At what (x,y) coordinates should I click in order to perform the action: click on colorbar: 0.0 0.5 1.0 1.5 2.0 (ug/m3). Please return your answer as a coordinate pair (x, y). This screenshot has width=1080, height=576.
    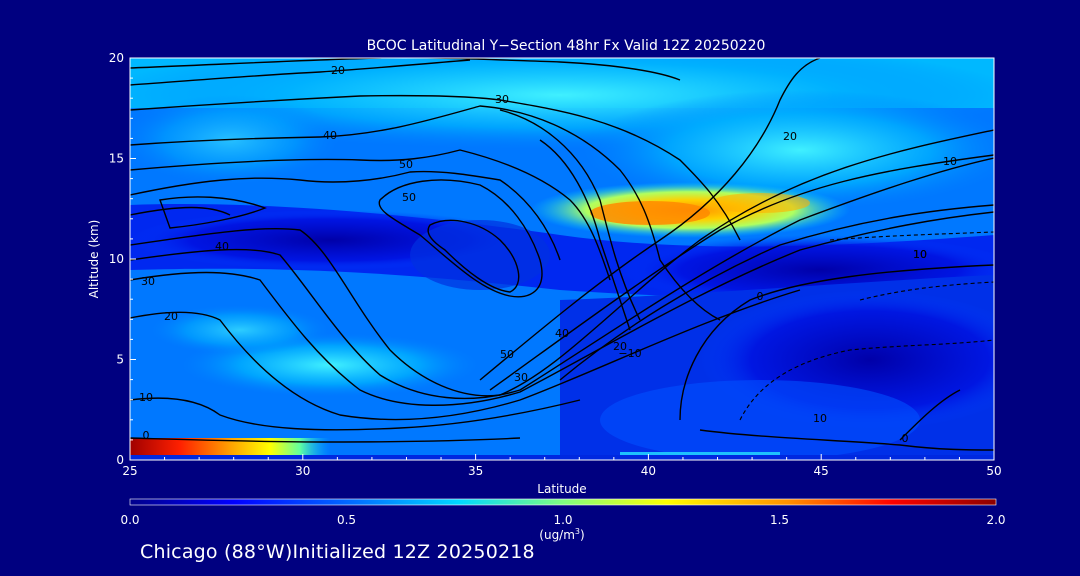
    Looking at the image, I should click on (563, 520).